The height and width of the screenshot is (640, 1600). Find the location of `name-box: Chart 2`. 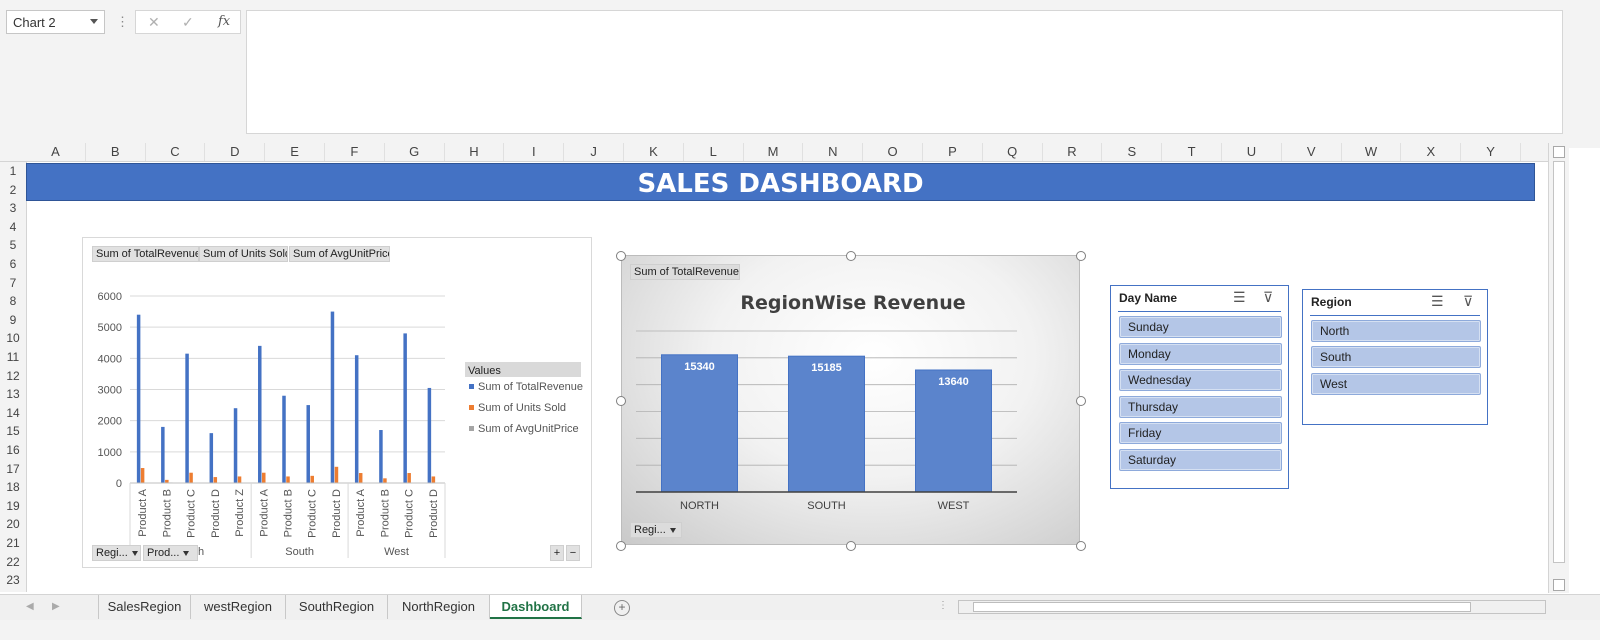

name-box: Chart 2 is located at coordinates (55, 22).